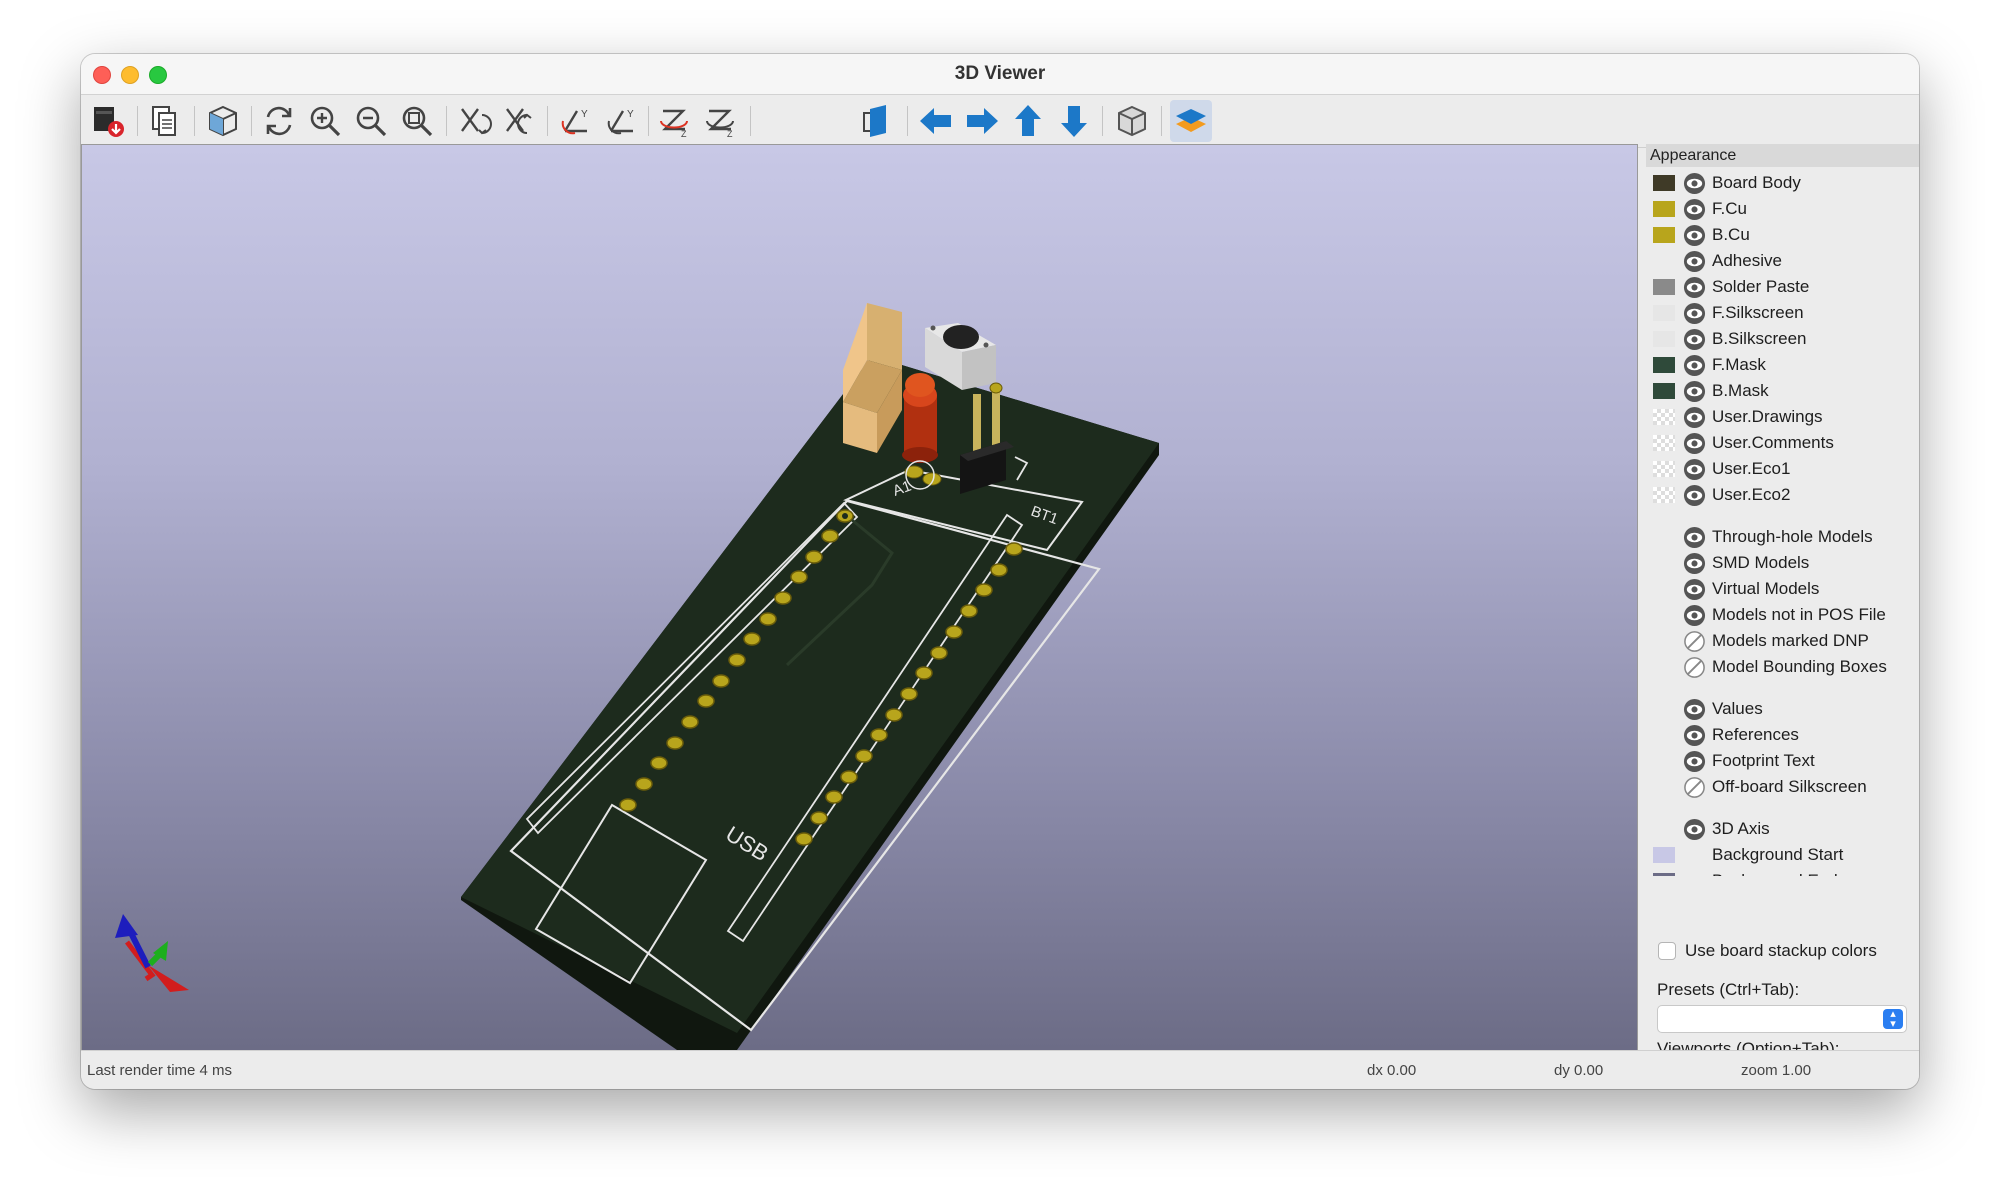 The image size is (2000, 1195). Describe the element at coordinates (1775, 709) in the screenshot. I see `layer-row: Values` at that location.